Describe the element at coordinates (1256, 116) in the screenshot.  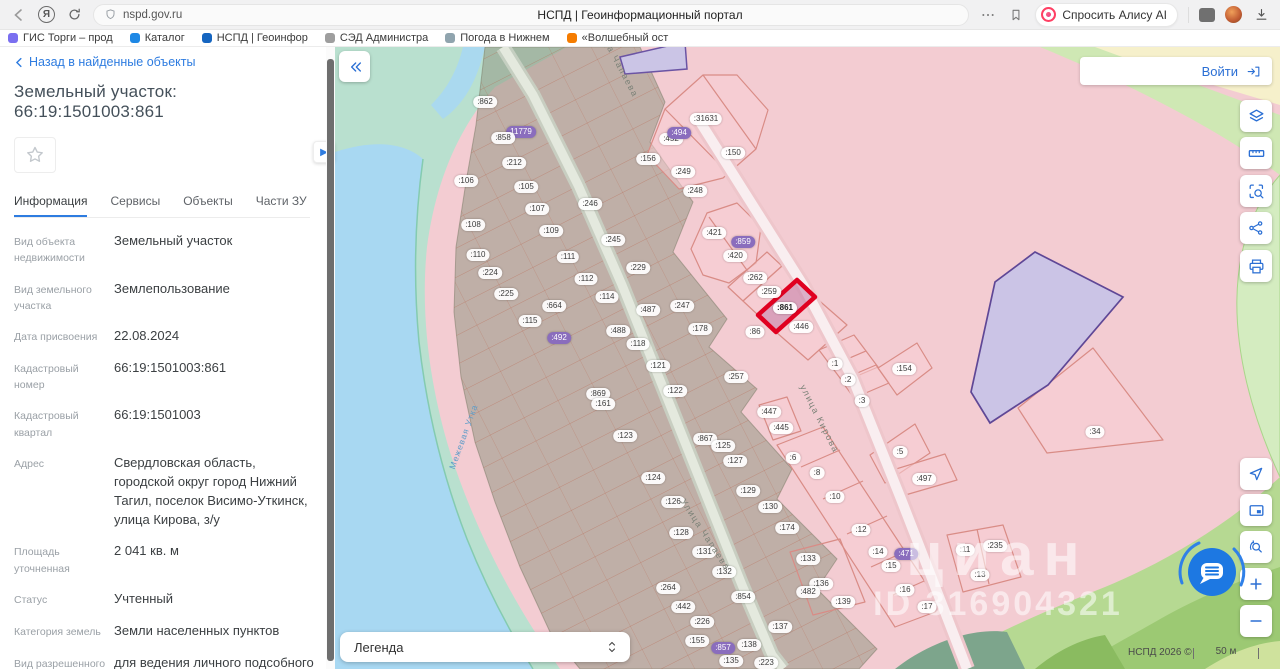
I see `layers-button` at that location.